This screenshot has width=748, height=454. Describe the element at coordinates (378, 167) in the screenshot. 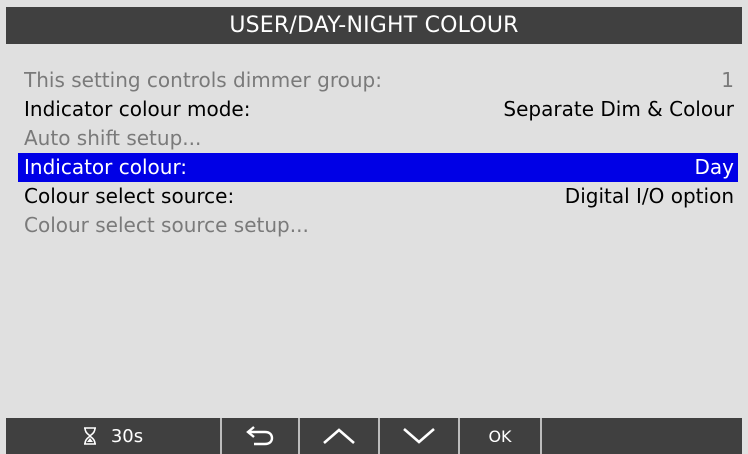

I see `menu-item-indicator-colour: Indicator colour: Day` at that location.